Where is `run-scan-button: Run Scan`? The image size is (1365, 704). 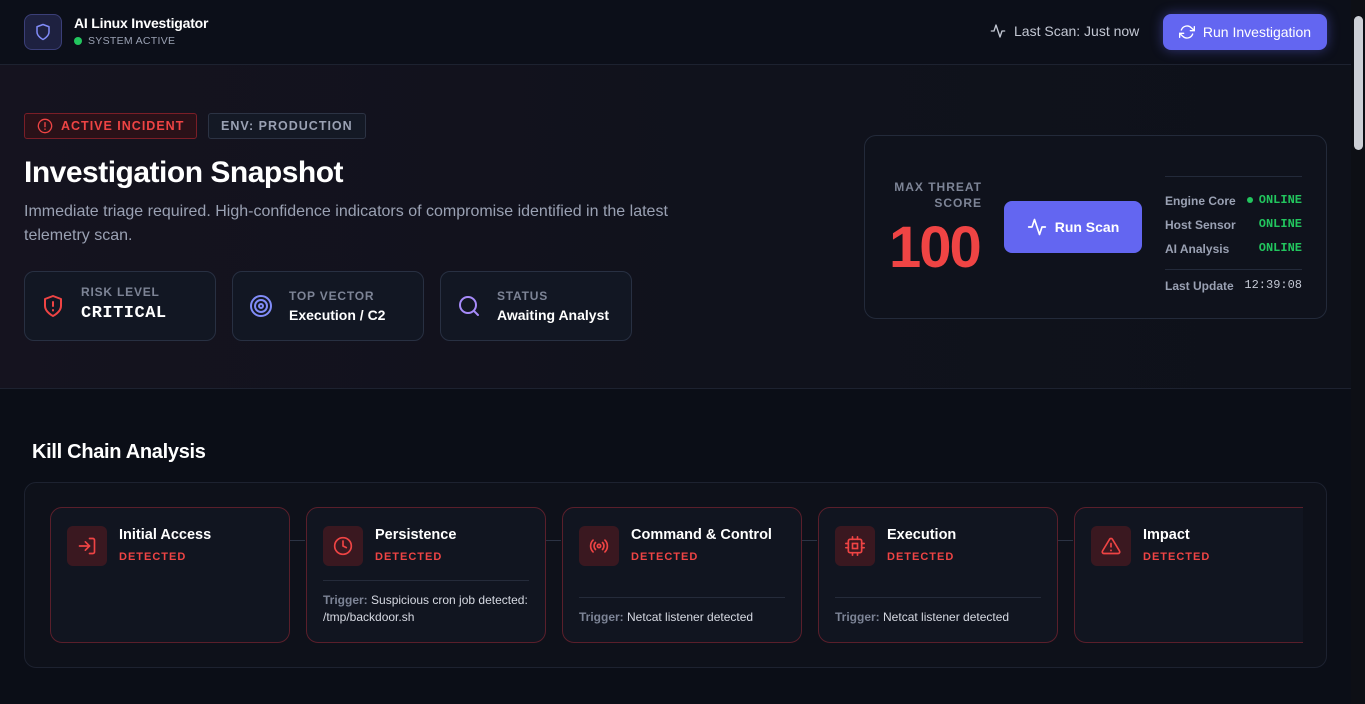
run-scan-button: Run Scan is located at coordinates (1073, 227).